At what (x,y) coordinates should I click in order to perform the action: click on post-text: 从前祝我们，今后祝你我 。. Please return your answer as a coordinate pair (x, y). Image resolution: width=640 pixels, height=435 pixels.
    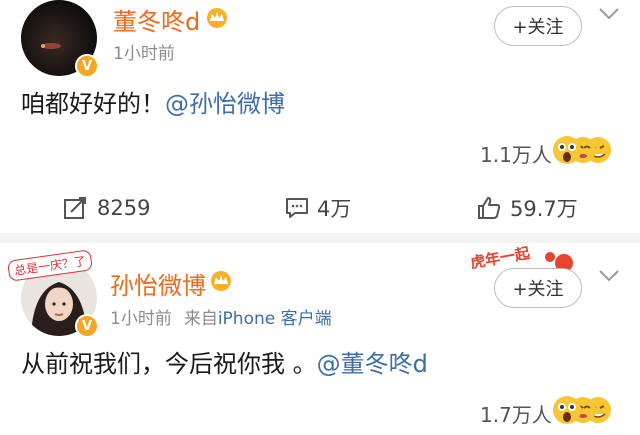
    Looking at the image, I should click on (169, 364).